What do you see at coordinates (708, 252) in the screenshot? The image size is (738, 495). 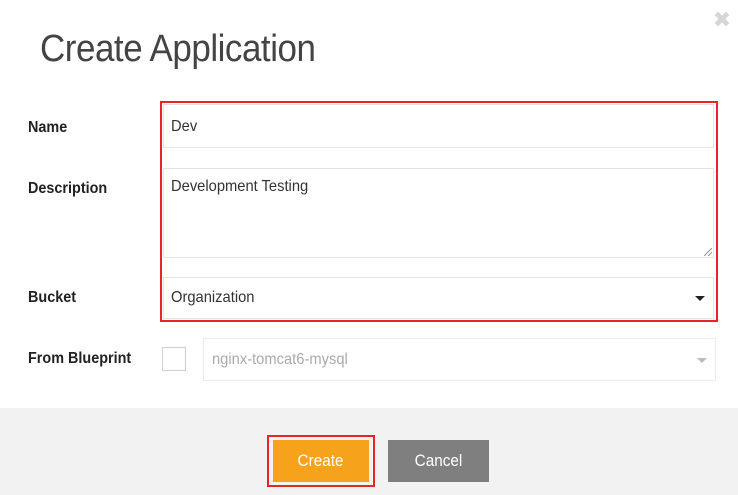 I see `resize-handle-icon` at bounding box center [708, 252].